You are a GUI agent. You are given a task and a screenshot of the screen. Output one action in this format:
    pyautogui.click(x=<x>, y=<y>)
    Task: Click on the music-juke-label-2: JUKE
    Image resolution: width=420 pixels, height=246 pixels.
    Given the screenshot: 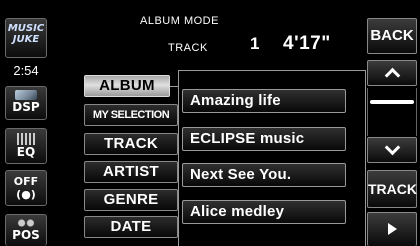 What is the action you would take?
    pyautogui.click(x=26, y=39)
    